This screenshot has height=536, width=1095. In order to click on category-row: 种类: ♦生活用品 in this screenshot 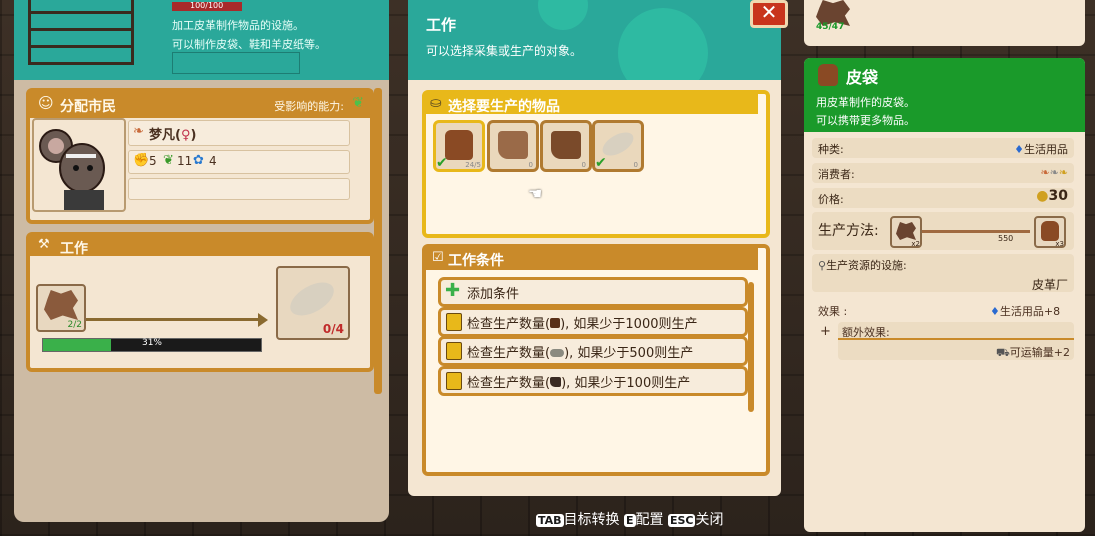, I will do `click(943, 148)`.